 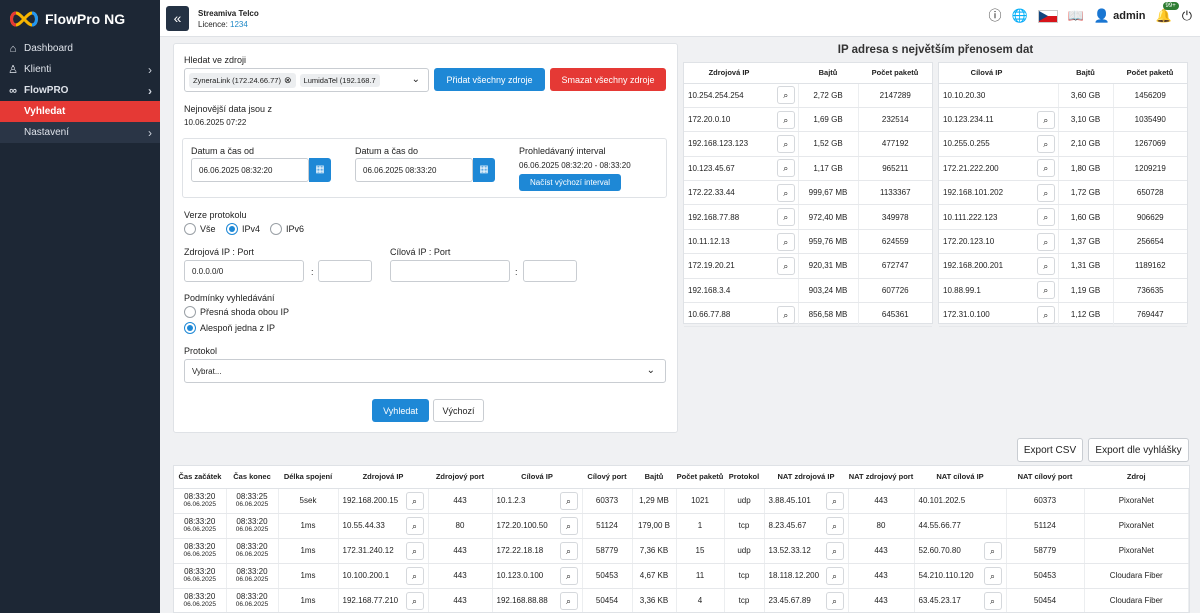 I want to click on sidebar-item-flowpro: ∞ FlowPRO ›, so click(x=80, y=90).